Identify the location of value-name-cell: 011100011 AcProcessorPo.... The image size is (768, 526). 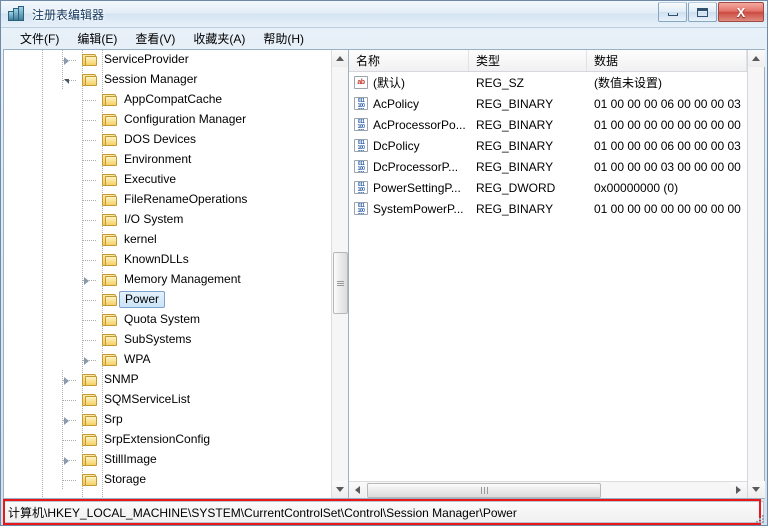
(409, 125).